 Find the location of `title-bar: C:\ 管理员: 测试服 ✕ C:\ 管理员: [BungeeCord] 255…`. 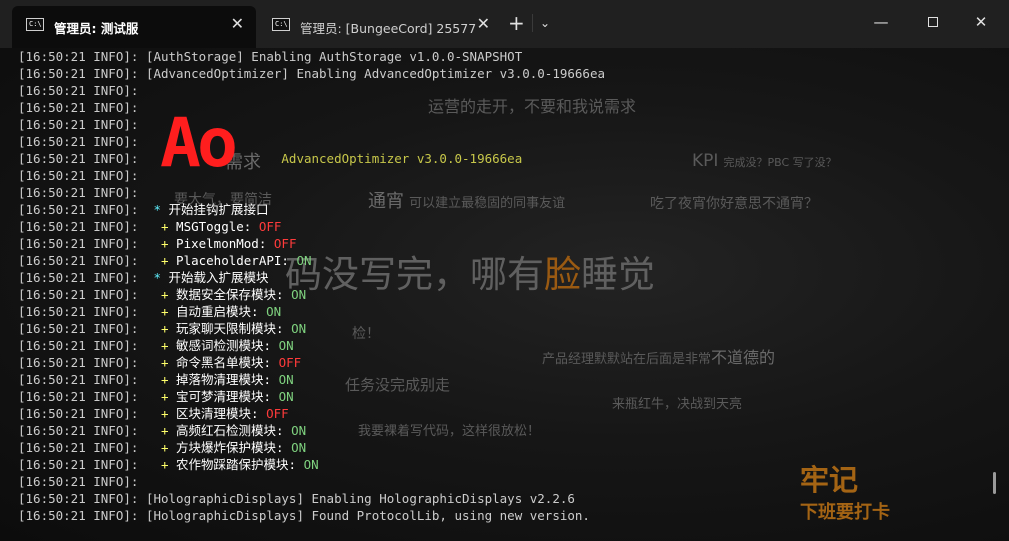

title-bar: C:\ 管理员: 测试服 ✕ C:\ 管理员: [BungeeCord] 255… is located at coordinates (504, 24).